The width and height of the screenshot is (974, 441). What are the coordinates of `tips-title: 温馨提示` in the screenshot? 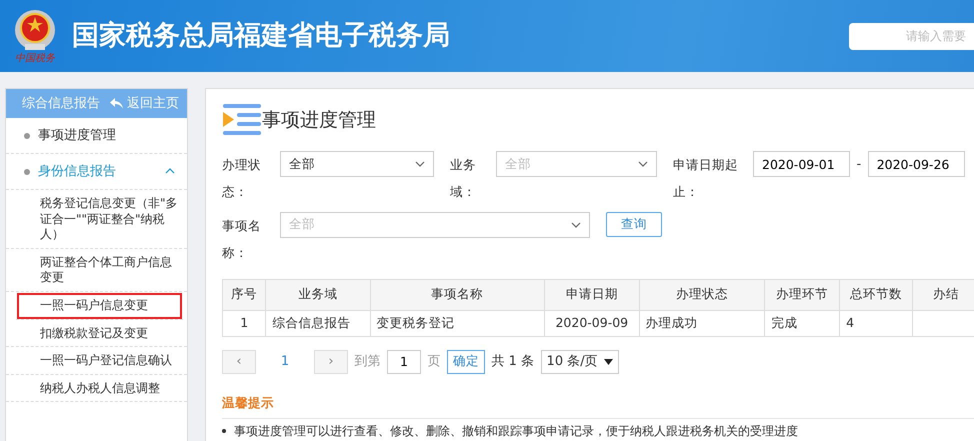 It's located at (248, 403).